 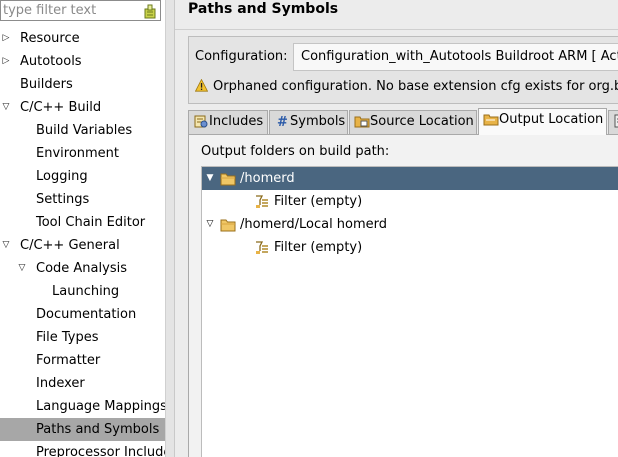 I want to click on tree-item-paths-and-symbols: Paths and Symbols, so click(x=82, y=429).